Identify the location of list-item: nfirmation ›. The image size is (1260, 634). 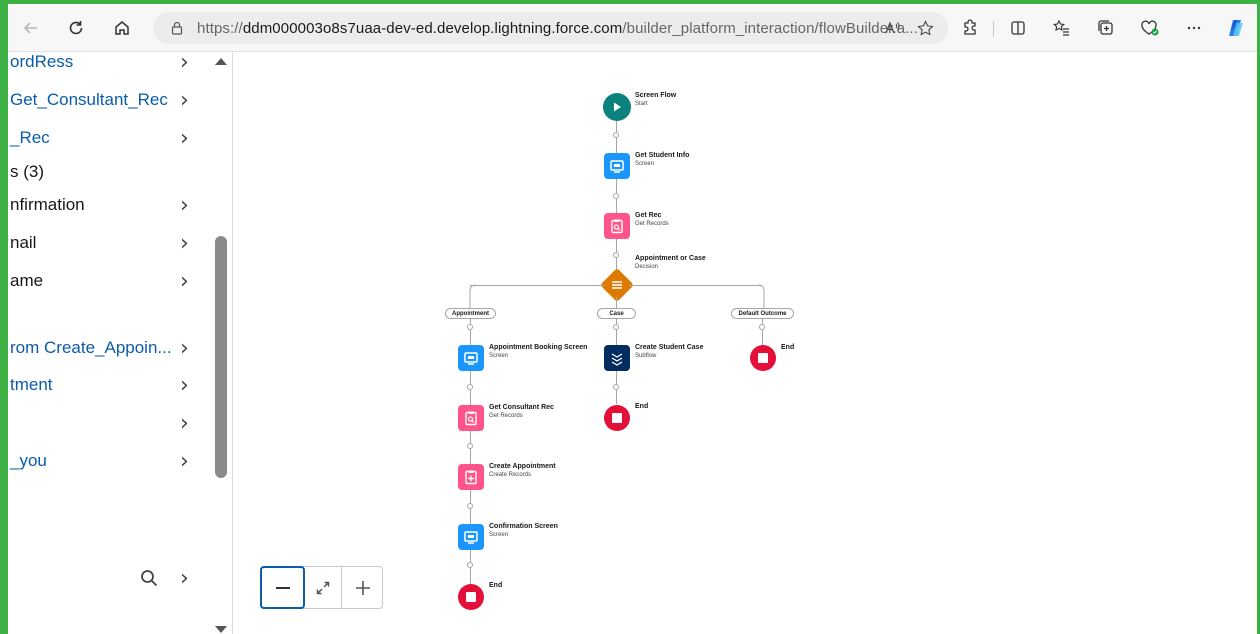
(108, 206).